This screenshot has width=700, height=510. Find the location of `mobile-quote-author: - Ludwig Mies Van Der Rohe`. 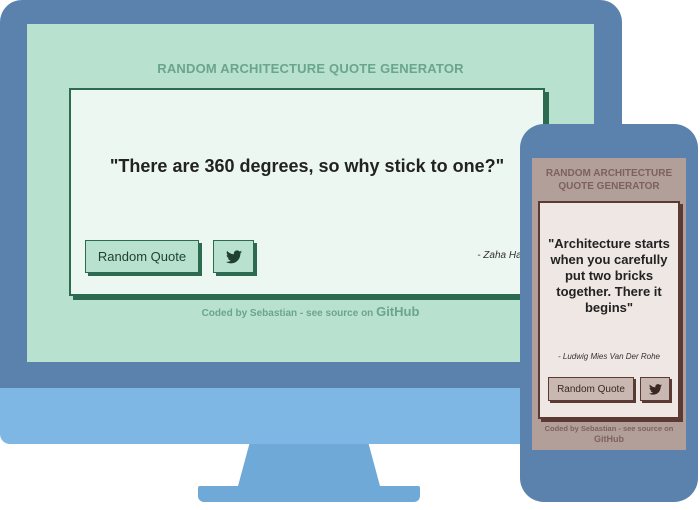

mobile-quote-author: - Ludwig Mies Van Der Rohe is located at coordinates (609, 356).